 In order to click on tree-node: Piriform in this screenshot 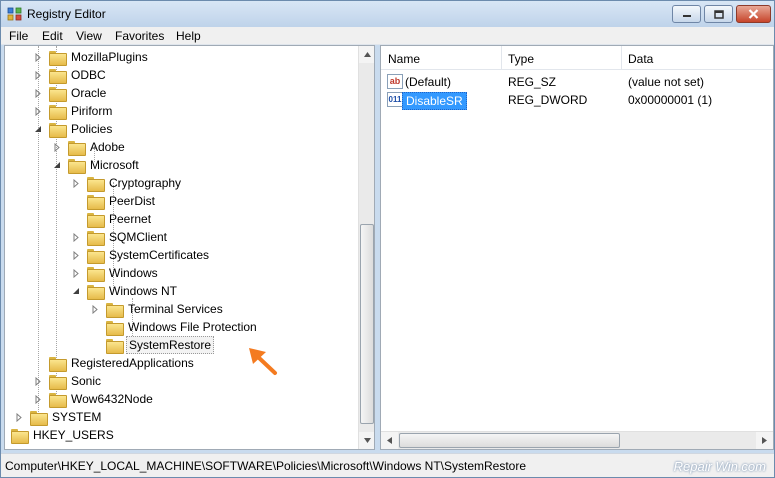, I will do `click(73, 111)`.